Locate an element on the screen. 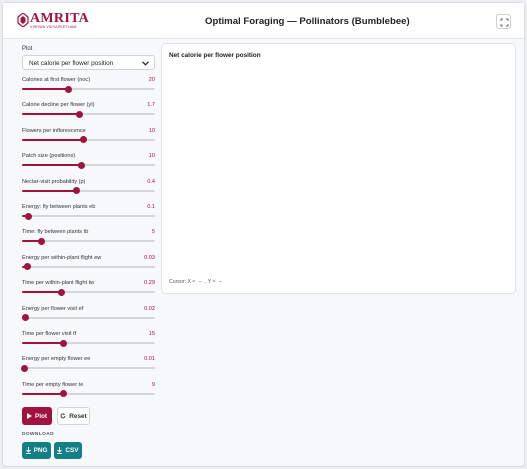  download-png-label: PNG is located at coordinates (40, 450).